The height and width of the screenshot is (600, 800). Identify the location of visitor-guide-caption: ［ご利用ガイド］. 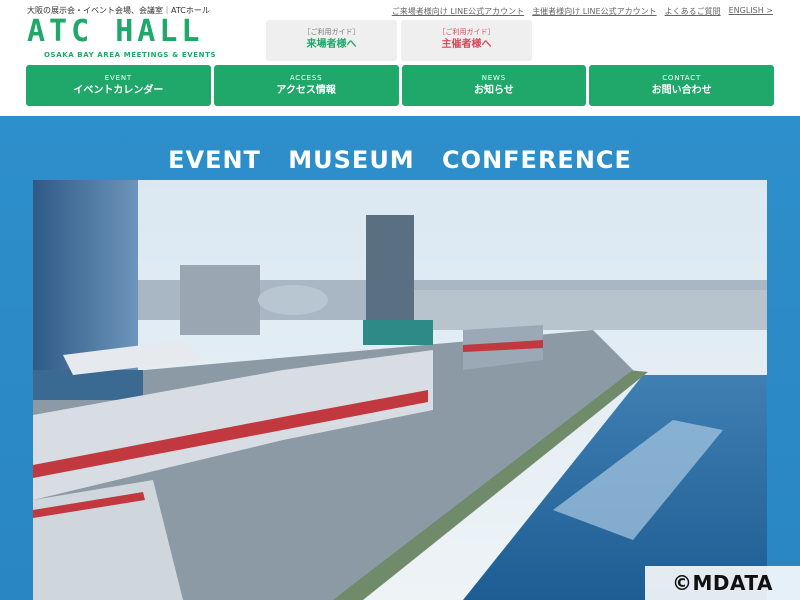
(331, 32).